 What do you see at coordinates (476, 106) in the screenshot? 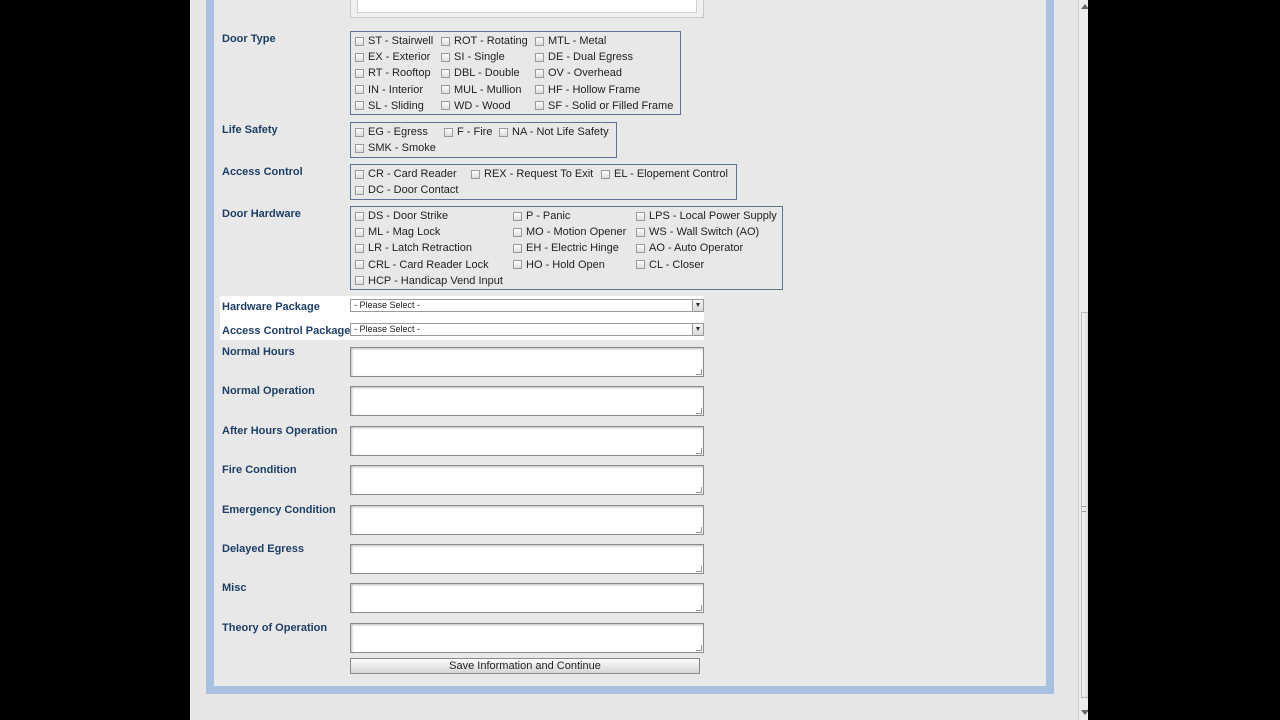
I see `door-type-option: WD - Wood` at bounding box center [476, 106].